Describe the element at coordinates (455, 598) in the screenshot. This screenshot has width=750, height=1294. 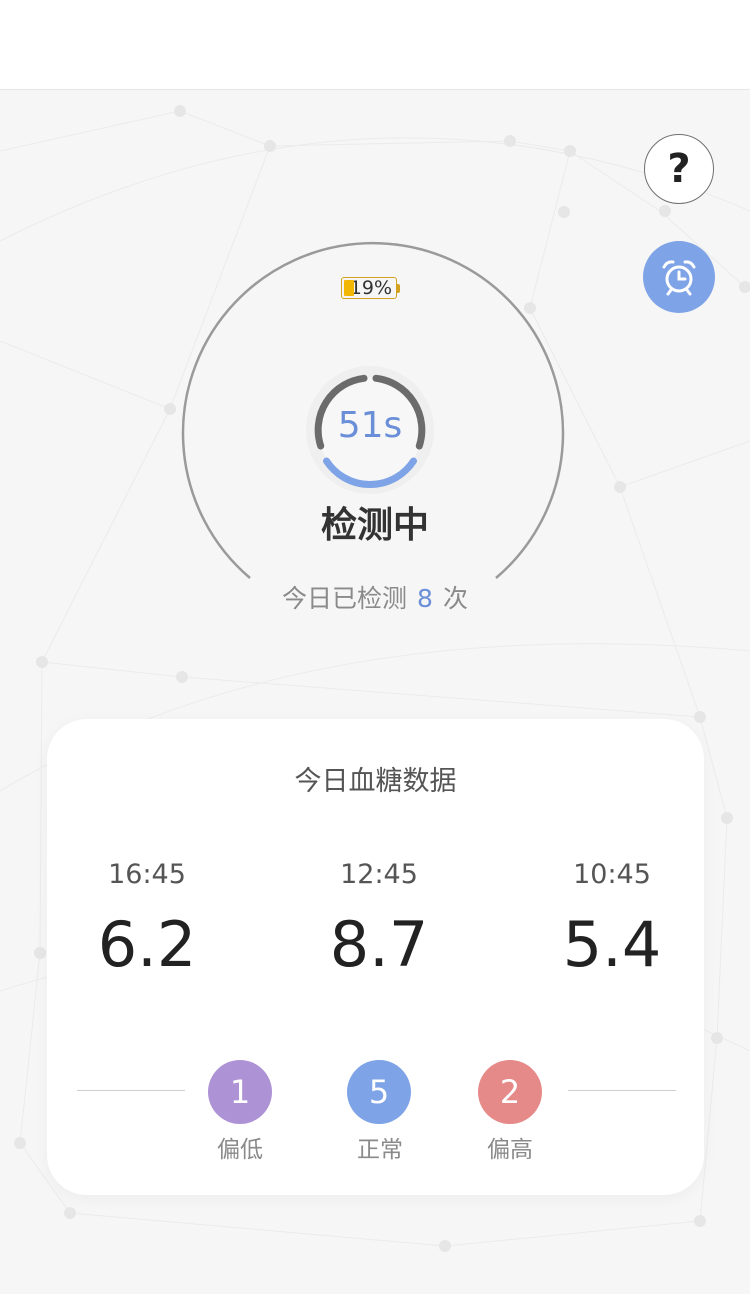
I see `count-suffix: 次` at that location.